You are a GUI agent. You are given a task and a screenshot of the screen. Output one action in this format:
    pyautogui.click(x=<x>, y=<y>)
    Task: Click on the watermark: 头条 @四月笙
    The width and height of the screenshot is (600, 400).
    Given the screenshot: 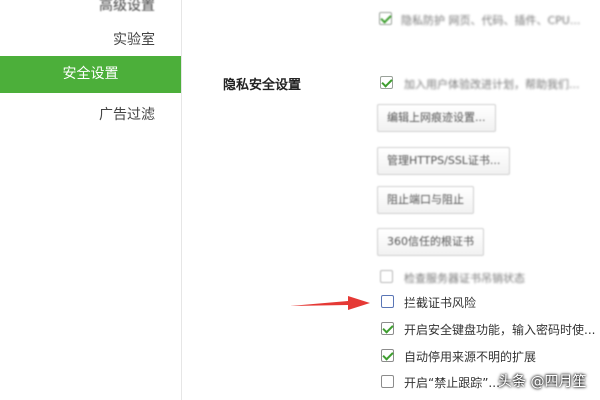 What is the action you would take?
    pyautogui.click(x=542, y=382)
    